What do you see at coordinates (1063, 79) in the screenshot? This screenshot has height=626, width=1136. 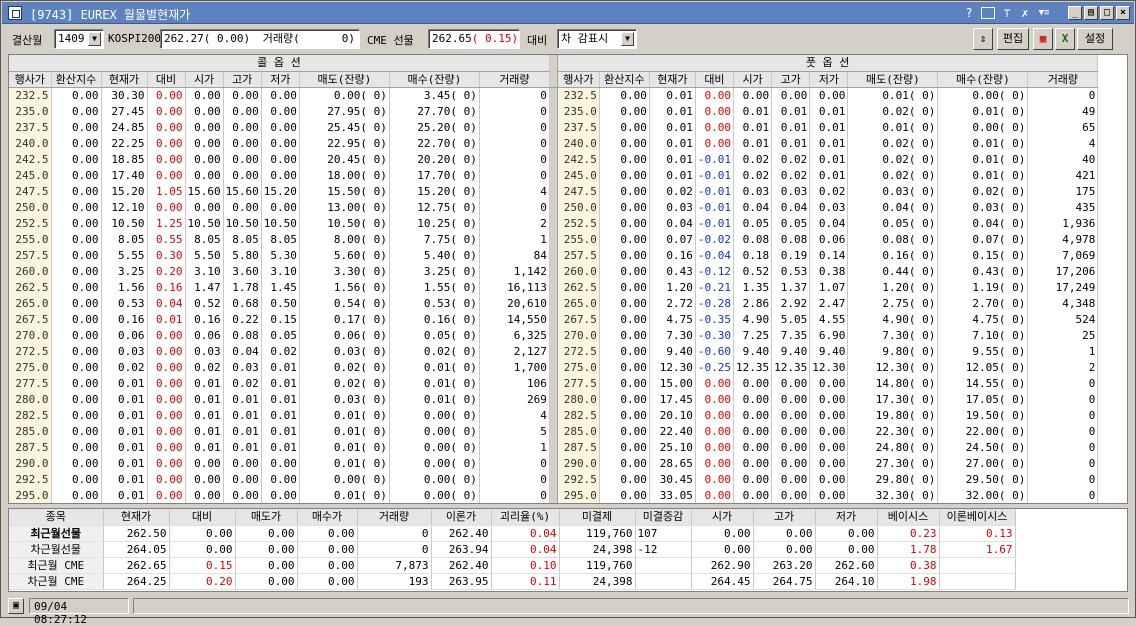 I see `put-col-header: 거래량` at bounding box center [1063, 79].